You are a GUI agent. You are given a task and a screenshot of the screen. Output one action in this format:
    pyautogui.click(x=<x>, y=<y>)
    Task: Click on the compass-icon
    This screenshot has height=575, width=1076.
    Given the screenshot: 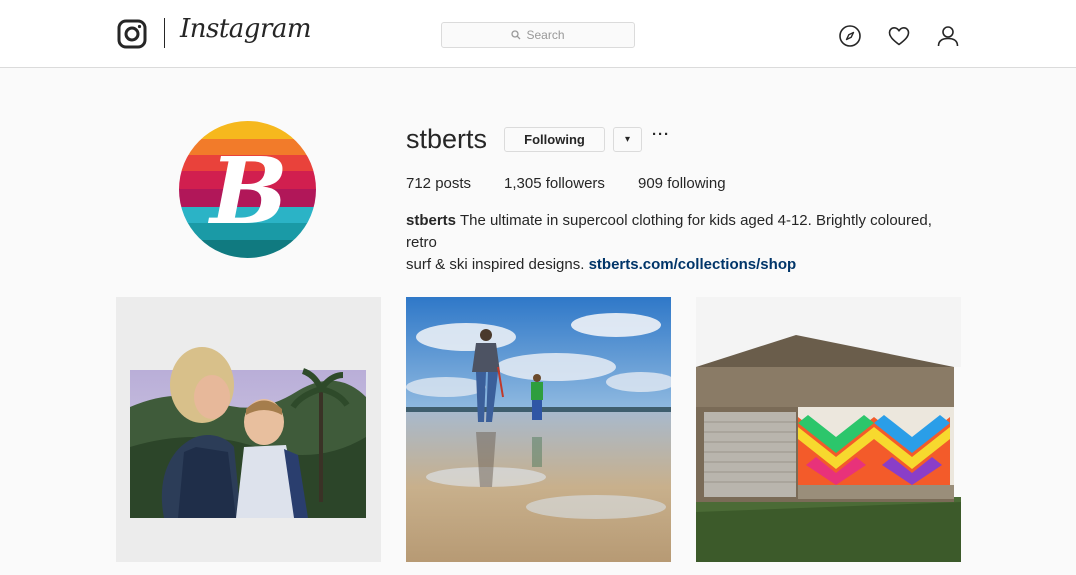 What is the action you would take?
    pyautogui.click(x=850, y=36)
    